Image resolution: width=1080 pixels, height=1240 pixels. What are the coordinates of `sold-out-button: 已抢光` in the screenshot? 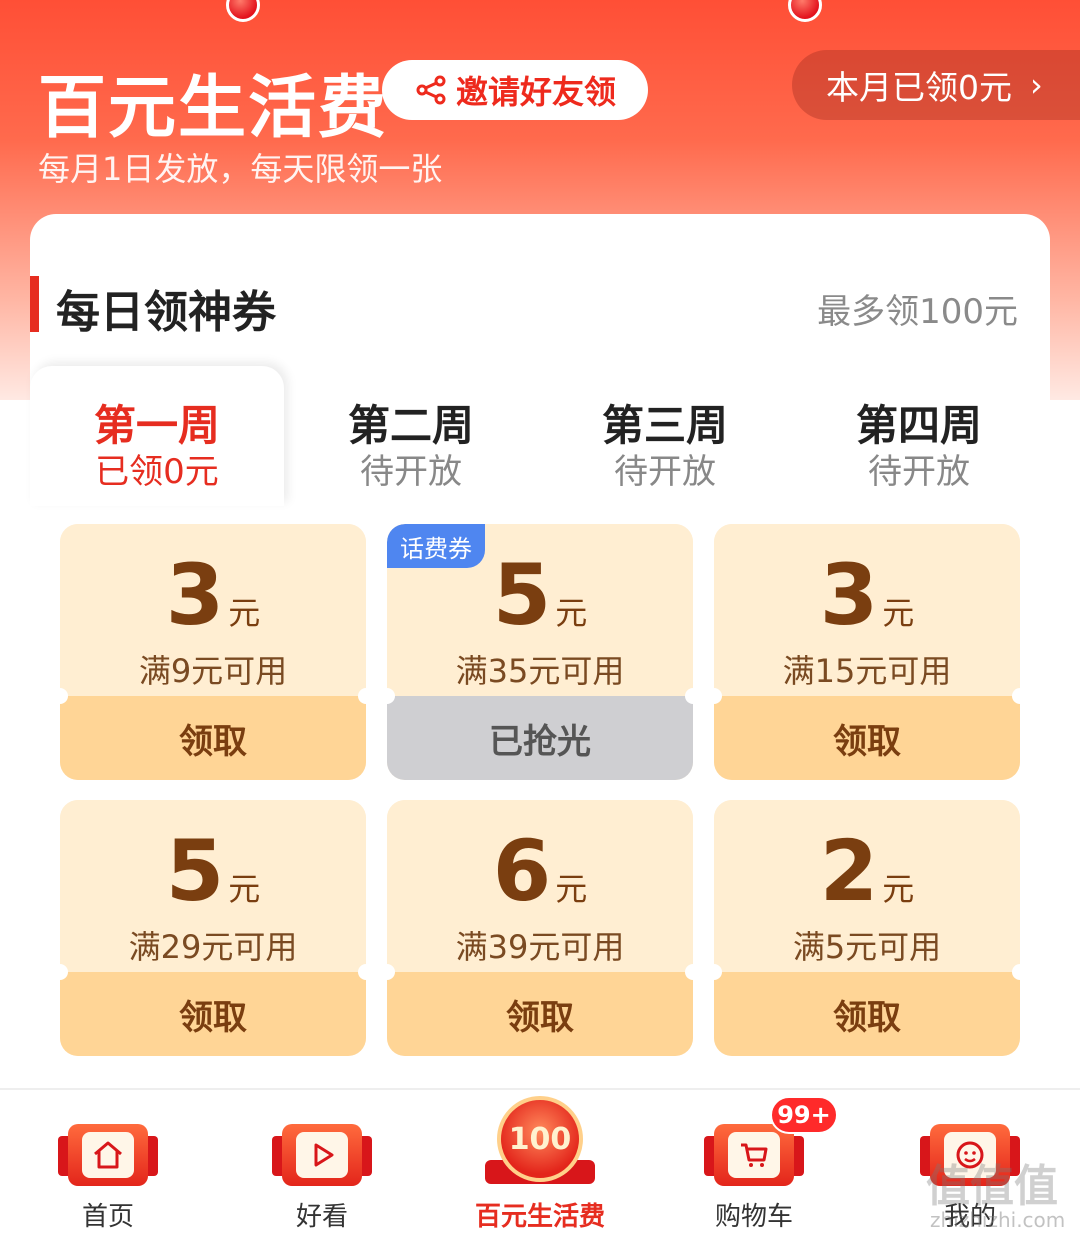 It's located at (540, 738).